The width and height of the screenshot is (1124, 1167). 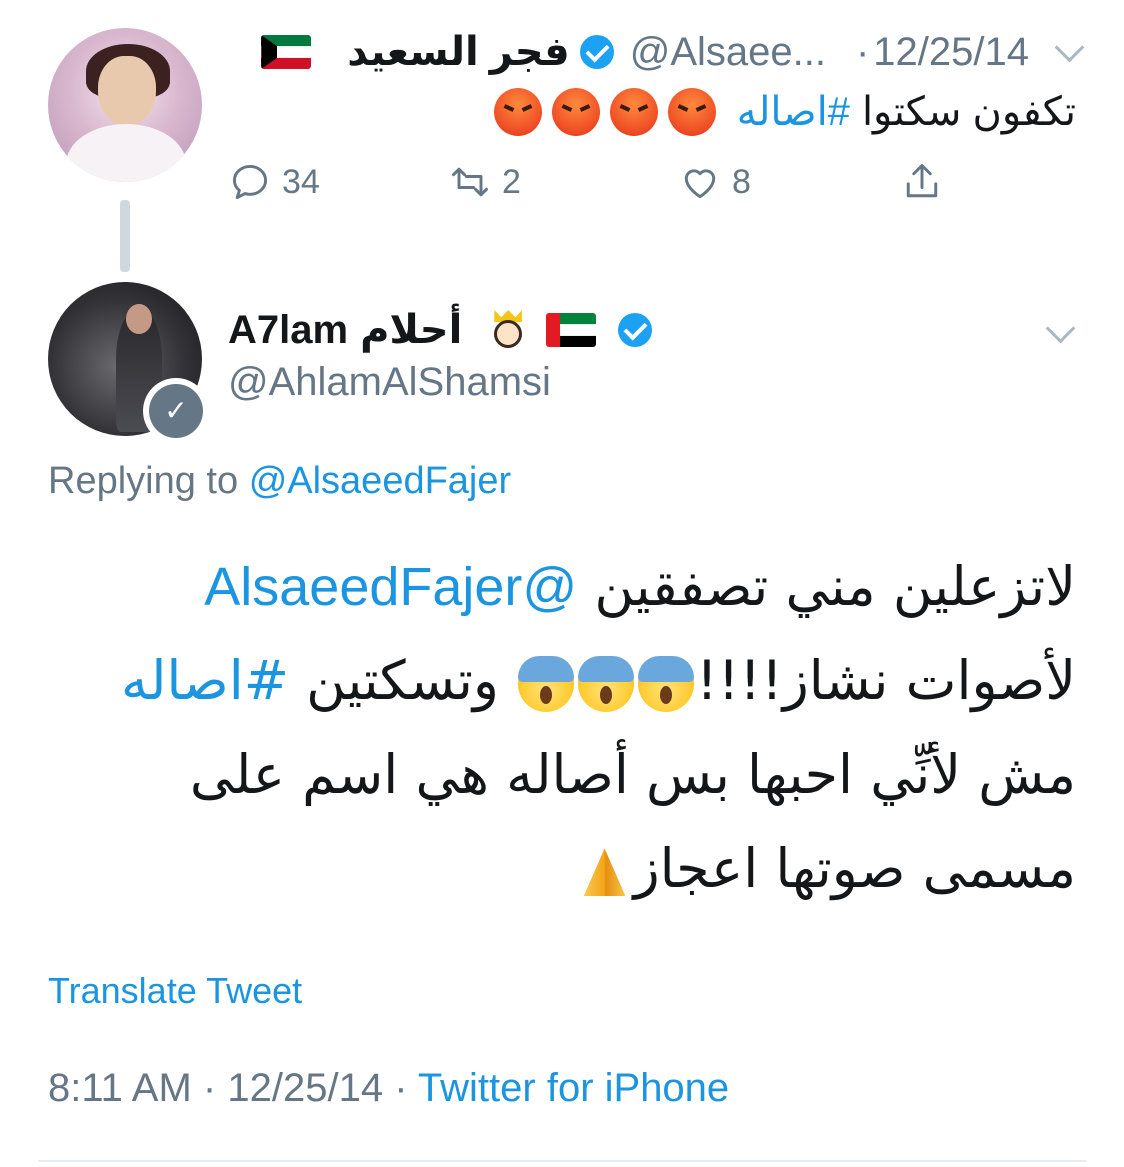 I want to click on main-author-name-latin: A7lam, so click(x=288, y=330).